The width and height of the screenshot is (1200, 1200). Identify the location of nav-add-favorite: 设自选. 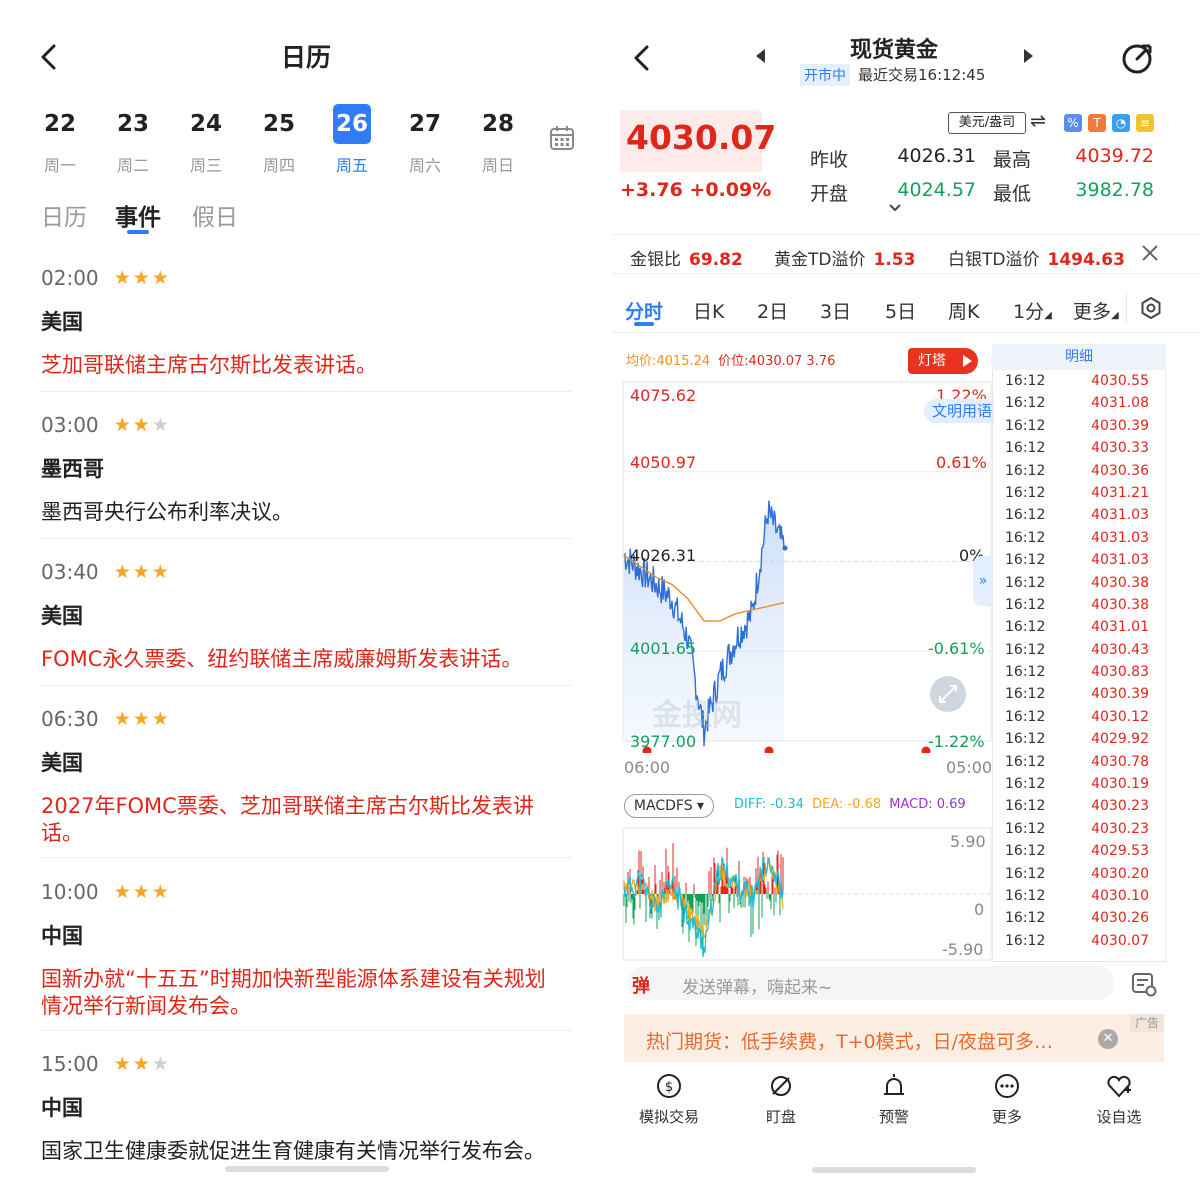
(1119, 1099).